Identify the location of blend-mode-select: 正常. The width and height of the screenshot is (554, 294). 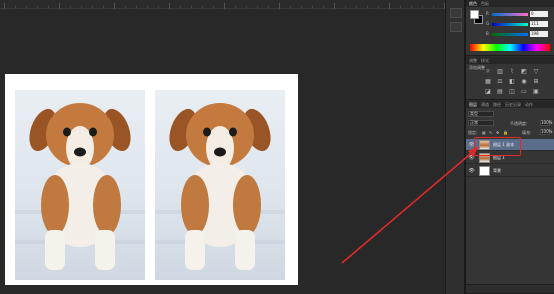
(481, 123).